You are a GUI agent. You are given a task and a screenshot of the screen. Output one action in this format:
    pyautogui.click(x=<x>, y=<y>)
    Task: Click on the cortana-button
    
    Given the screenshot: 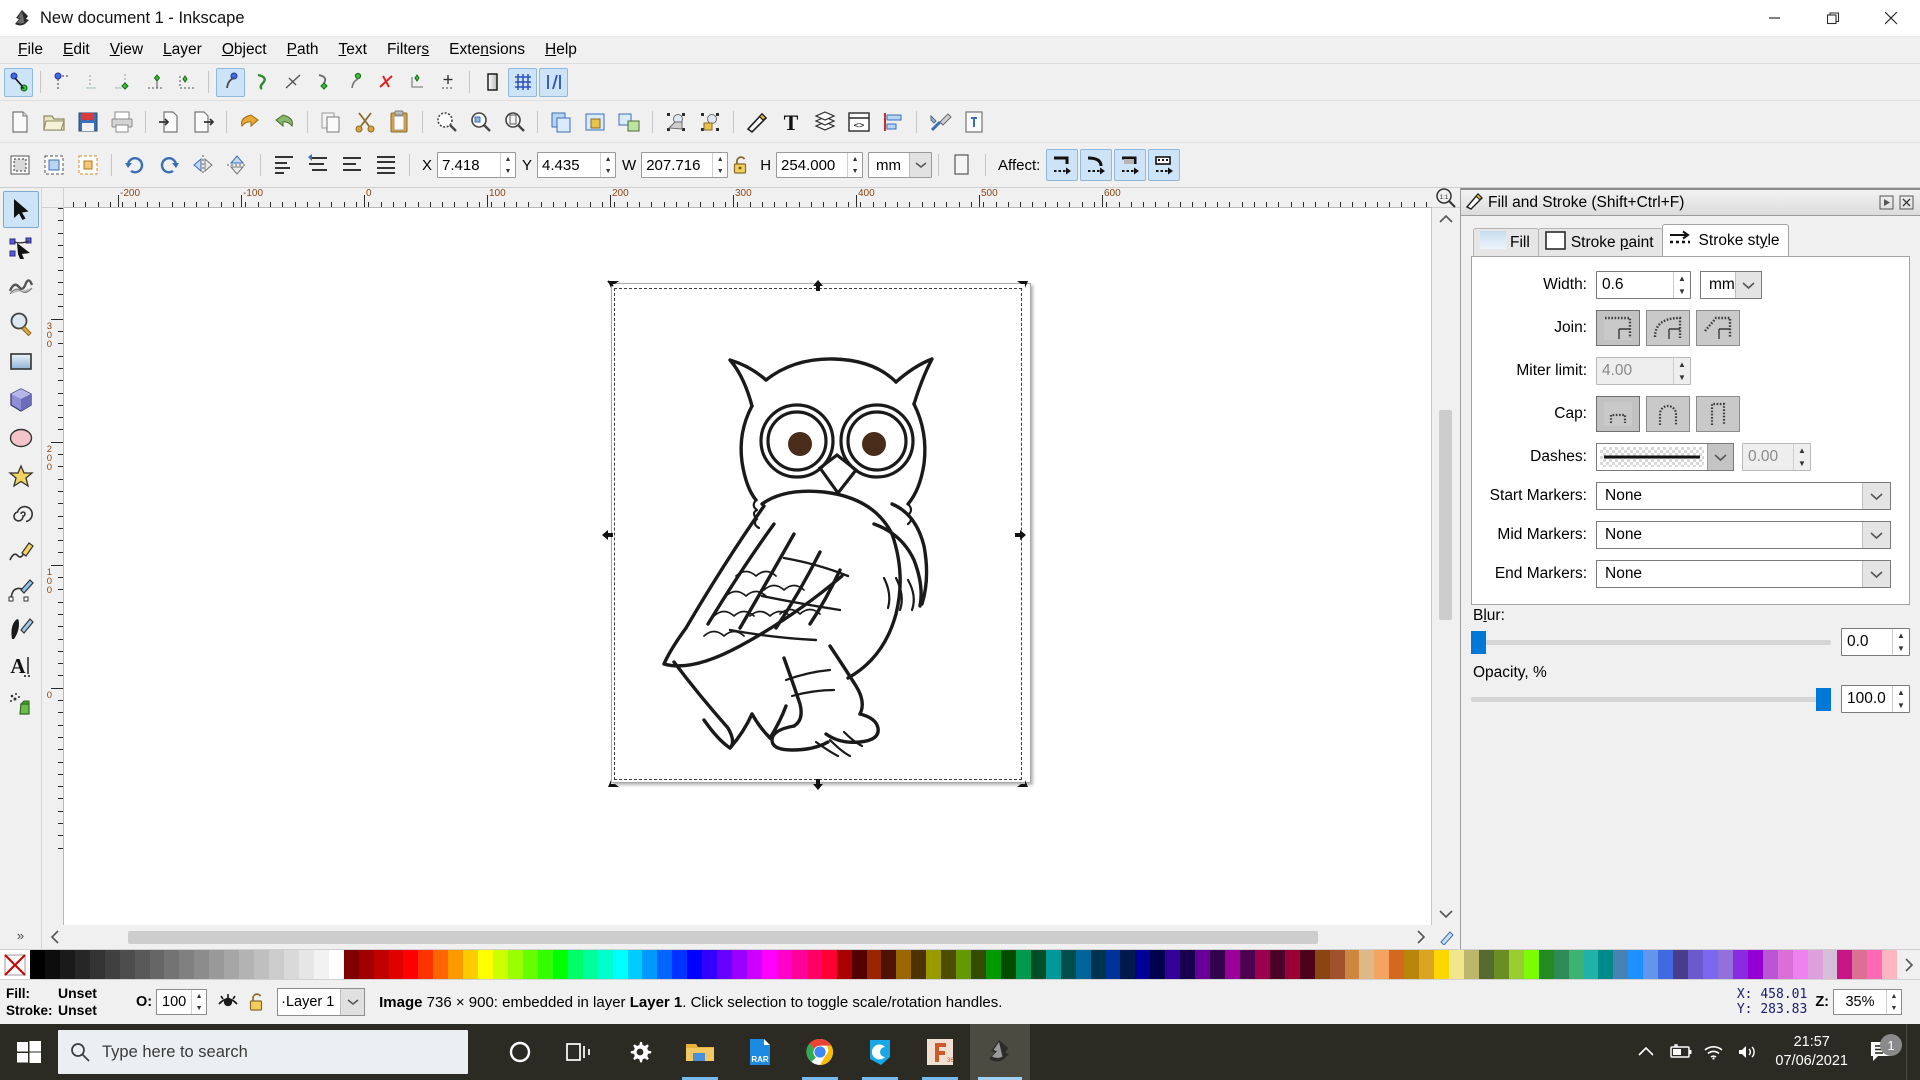 What is the action you would take?
    pyautogui.click(x=520, y=1052)
    